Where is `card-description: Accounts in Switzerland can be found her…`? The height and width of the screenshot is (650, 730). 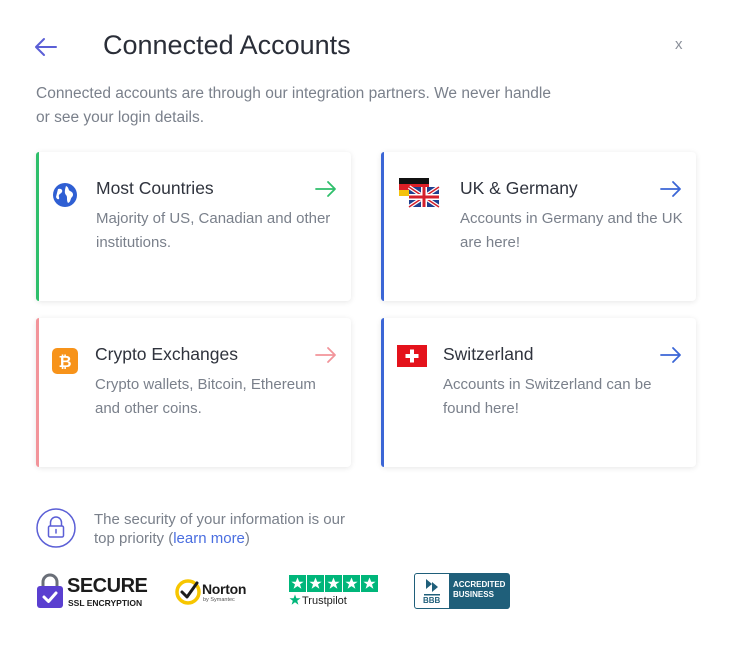
card-description: Accounts in Switzerland can be found her… is located at coordinates (547, 396).